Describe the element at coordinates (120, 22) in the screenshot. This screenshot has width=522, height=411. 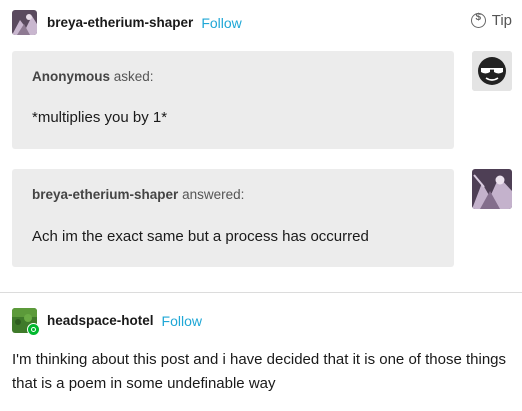
I see `blog-name: breya-etherium-shaper` at that location.